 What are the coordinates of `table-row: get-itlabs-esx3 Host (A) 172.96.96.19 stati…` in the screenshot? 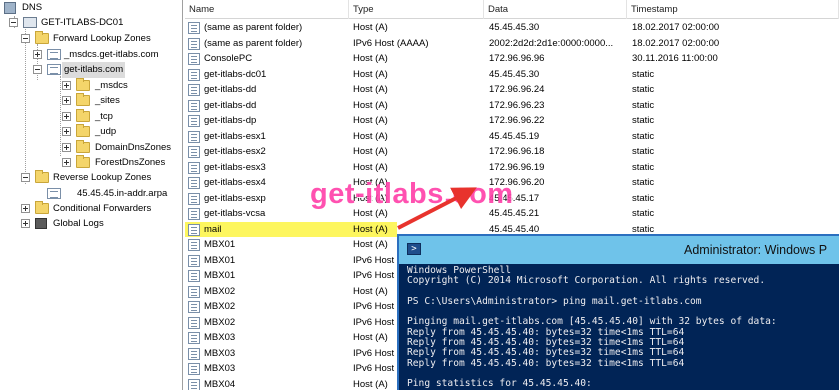 It's located at (512, 168).